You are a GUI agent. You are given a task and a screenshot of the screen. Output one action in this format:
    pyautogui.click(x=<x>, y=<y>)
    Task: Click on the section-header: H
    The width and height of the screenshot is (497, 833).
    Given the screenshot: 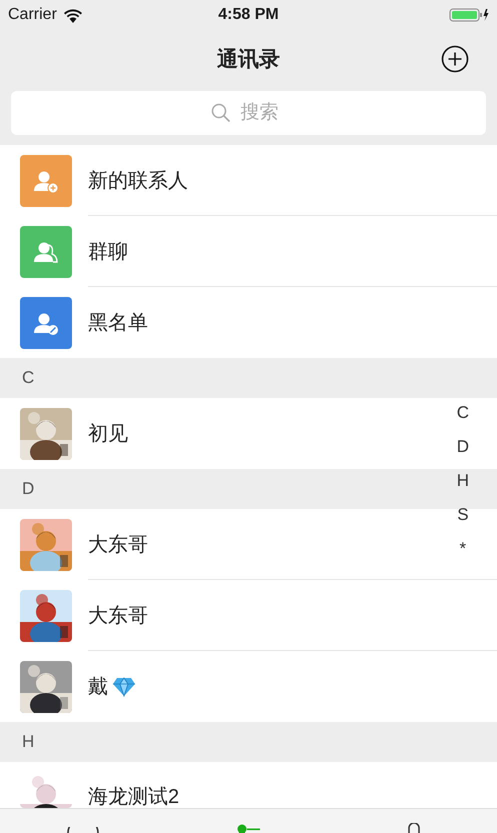 What is the action you would take?
    pyautogui.click(x=28, y=742)
    